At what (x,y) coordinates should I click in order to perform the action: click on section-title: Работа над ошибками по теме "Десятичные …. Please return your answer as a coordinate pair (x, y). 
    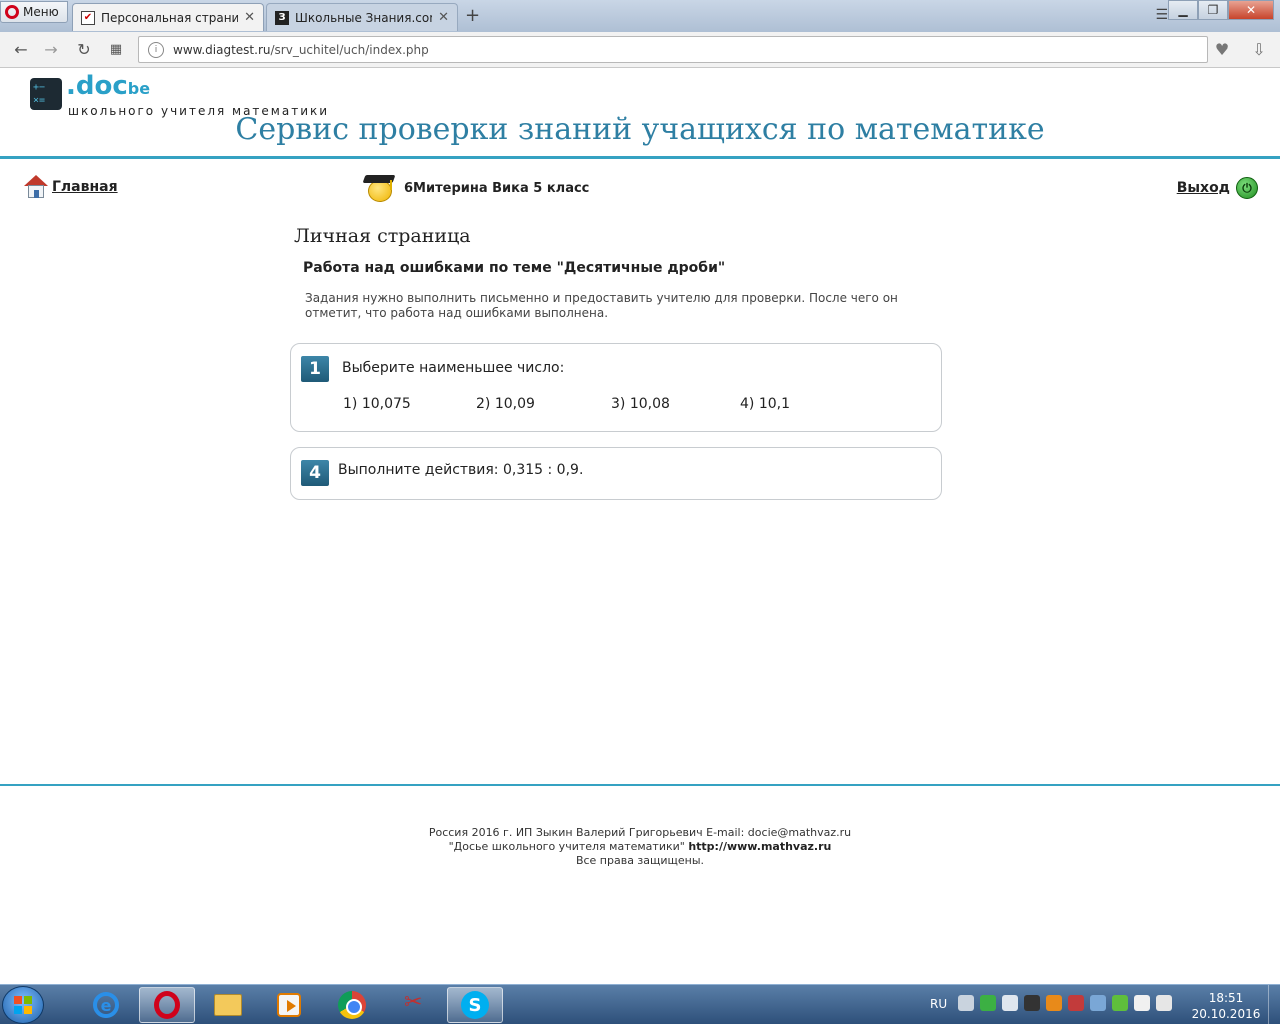
    Looking at the image, I should click on (514, 268).